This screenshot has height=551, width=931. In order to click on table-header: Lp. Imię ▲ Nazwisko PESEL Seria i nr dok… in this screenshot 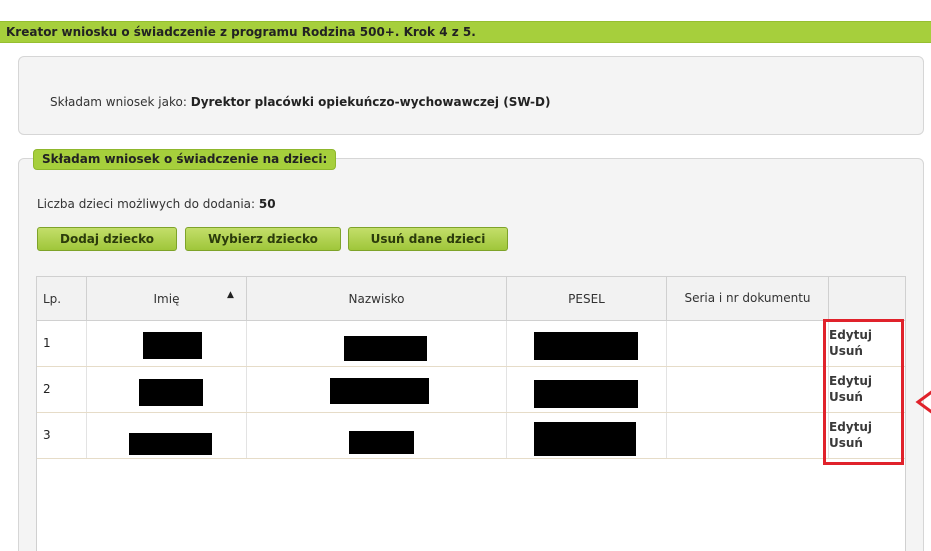, I will do `click(471, 299)`.